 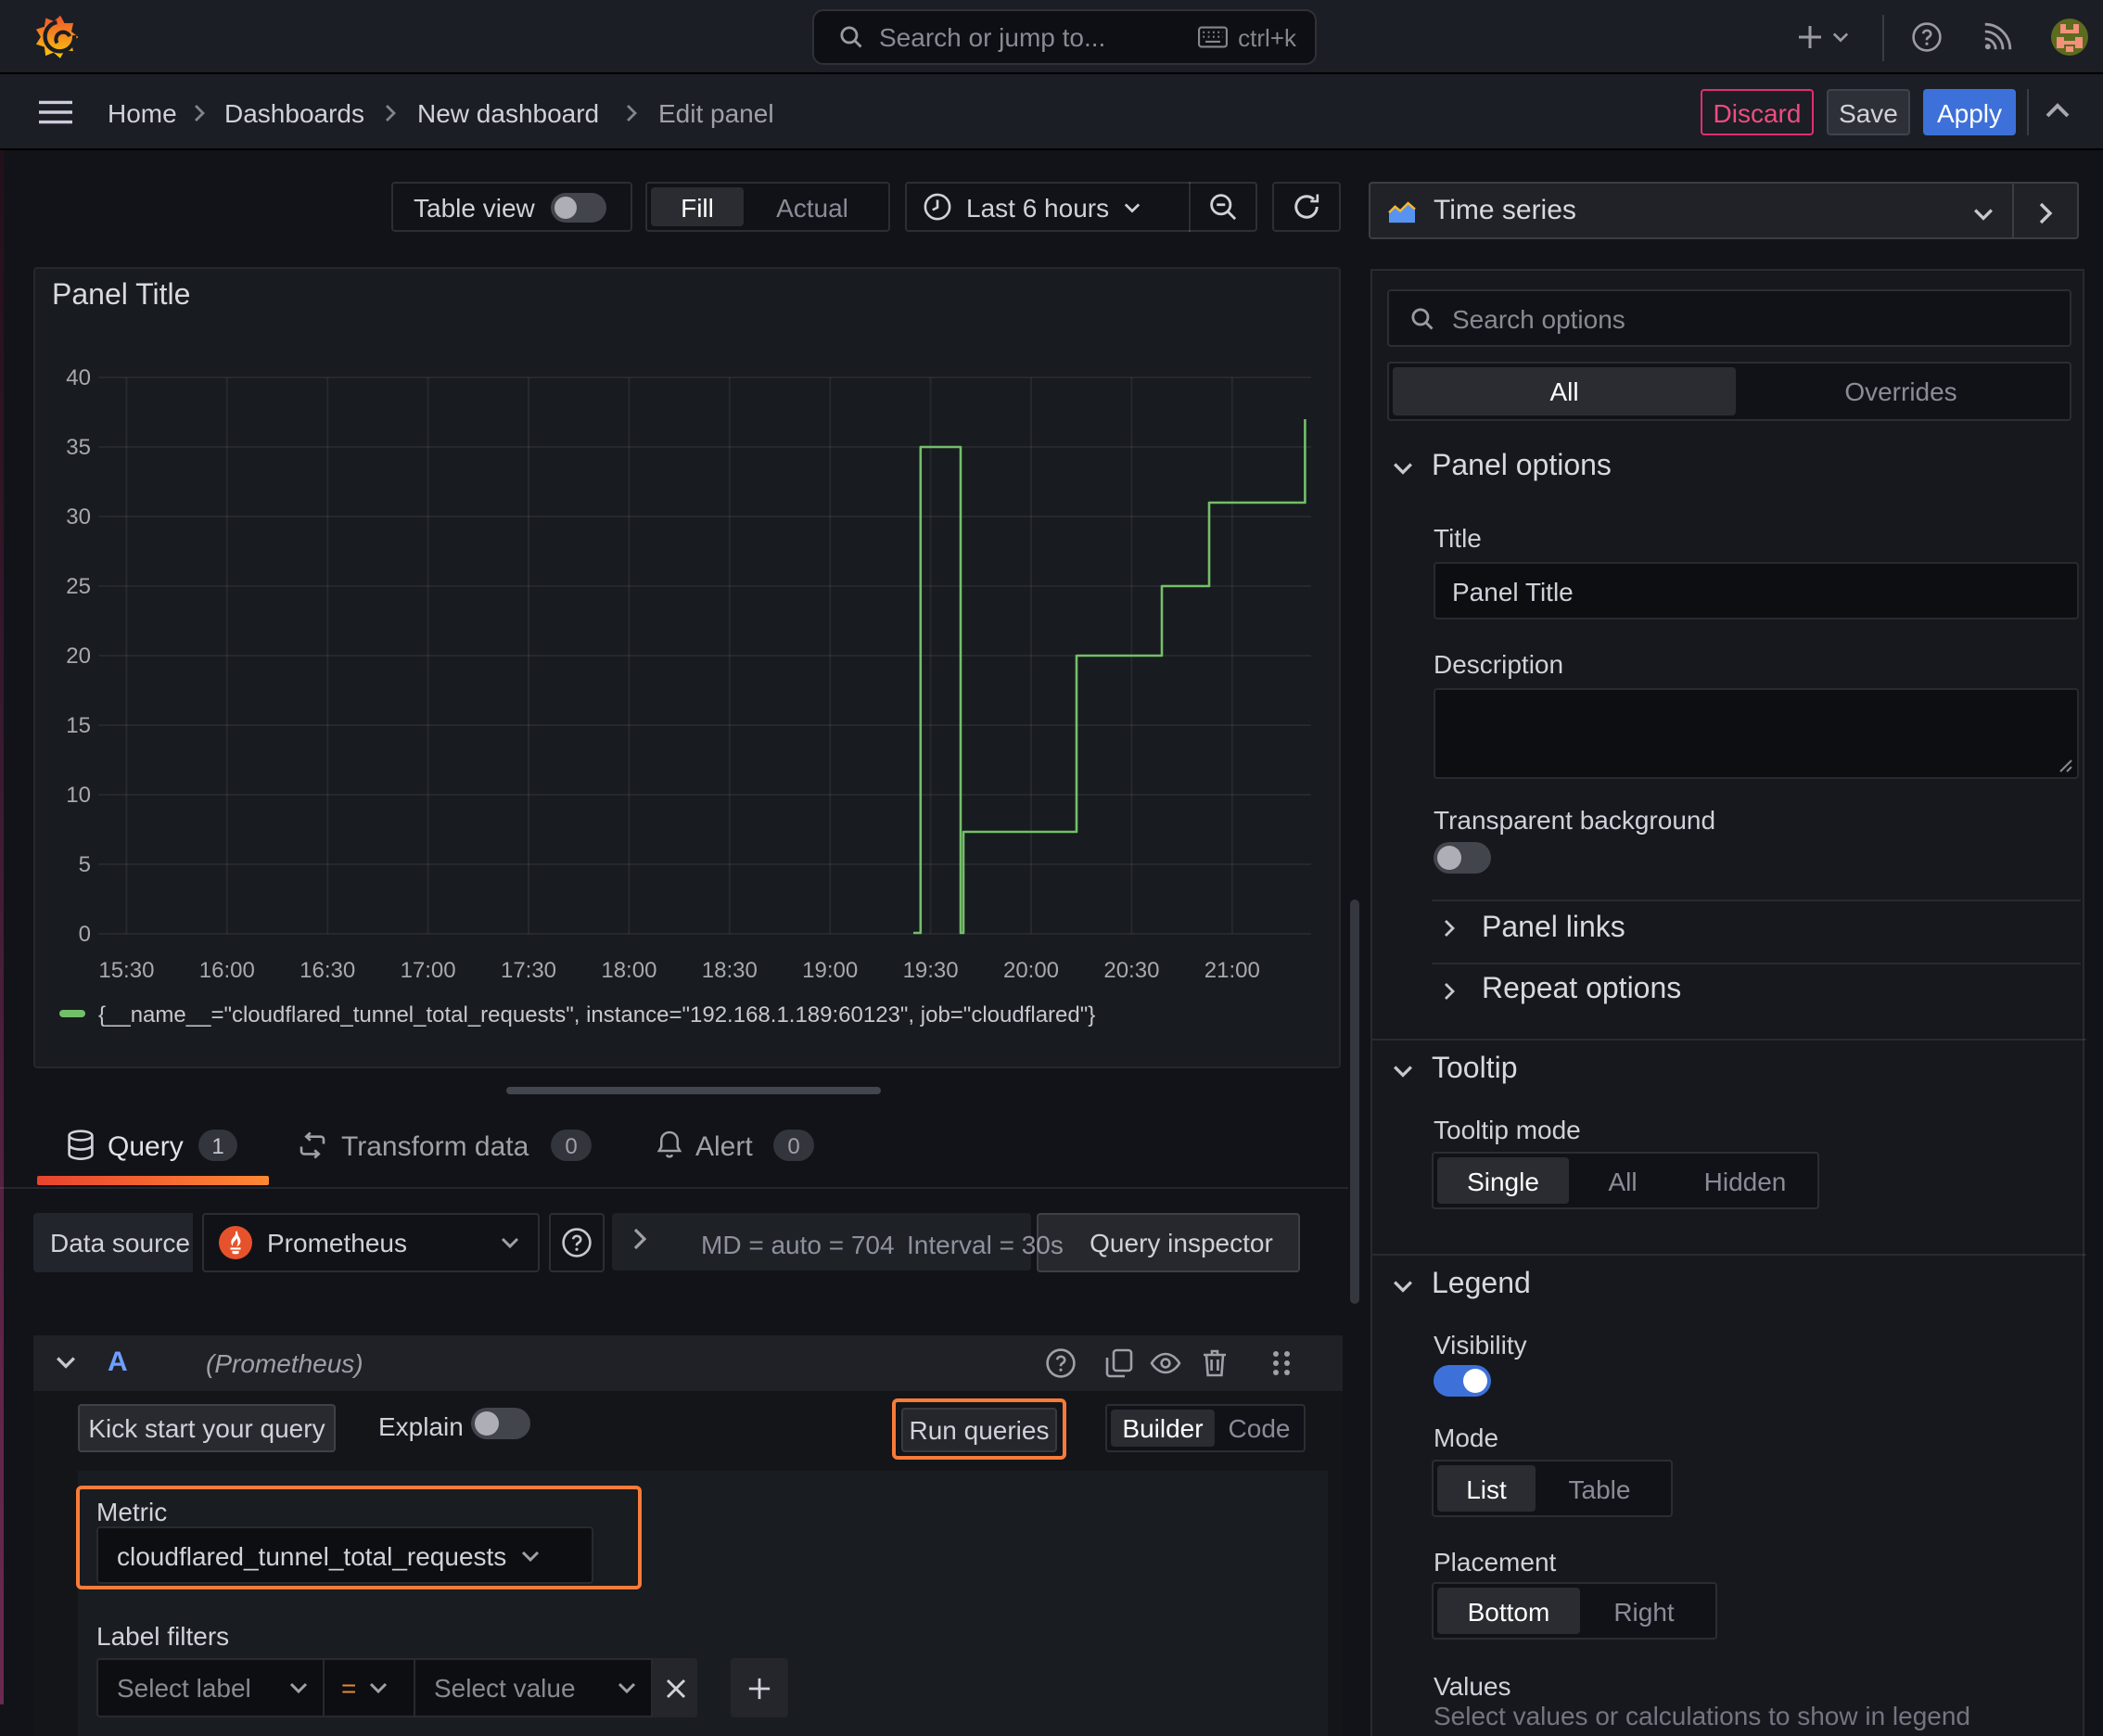 I want to click on svg-text: 16:30, so click(x=327, y=971).